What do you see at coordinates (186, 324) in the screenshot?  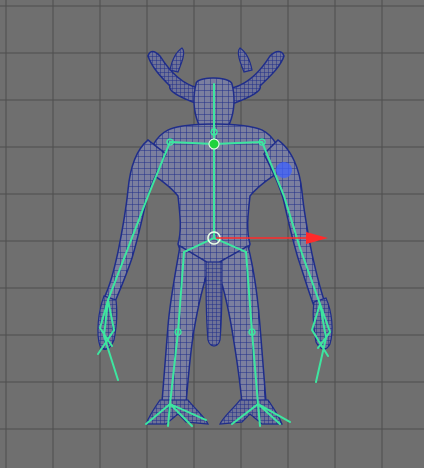 I see `left-leg` at bounding box center [186, 324].